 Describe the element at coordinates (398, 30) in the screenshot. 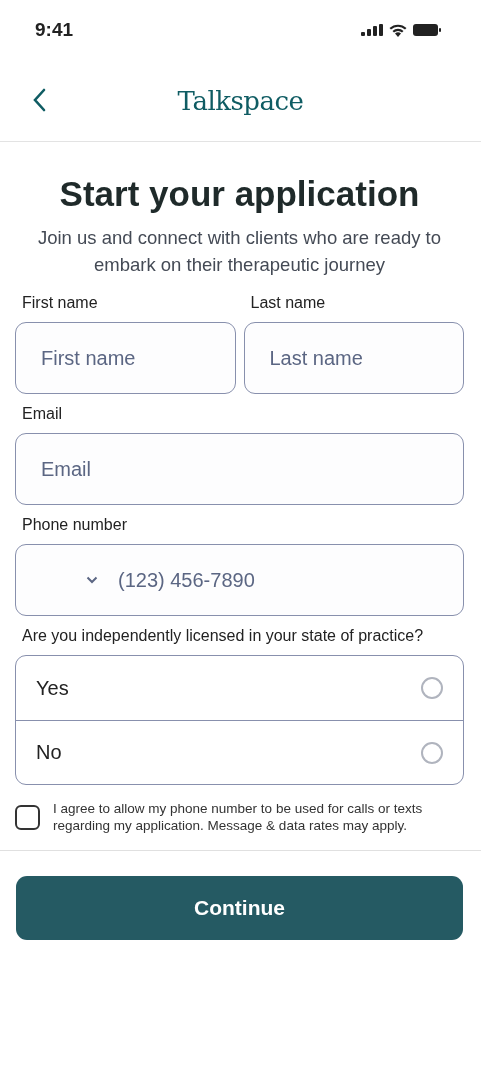

I see `wifi-icon` at that location.